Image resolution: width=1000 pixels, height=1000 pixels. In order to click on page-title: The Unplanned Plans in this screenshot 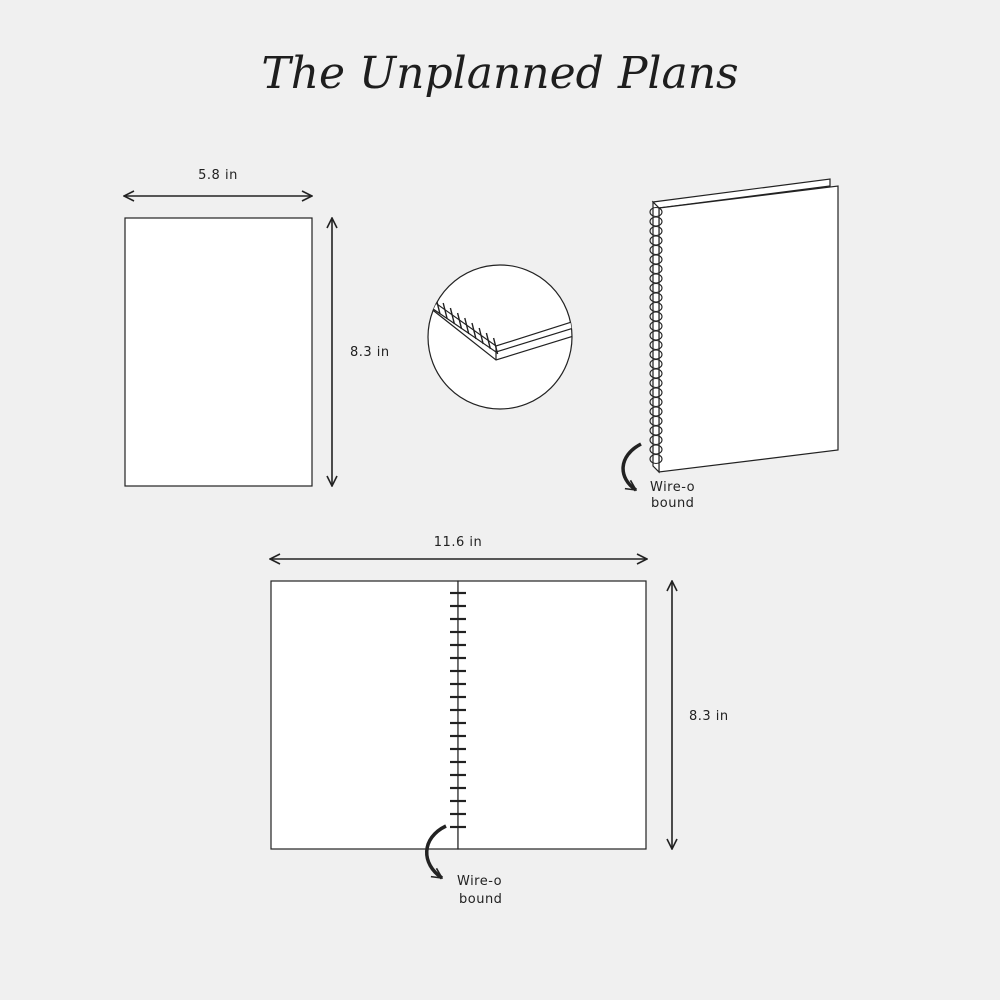, I will do `click(499, 73)`.